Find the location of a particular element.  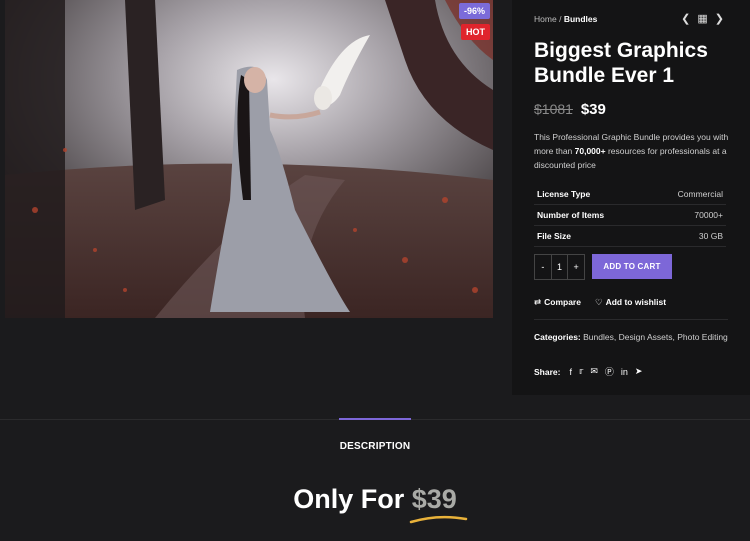

twitter-icon: 𝕣 is located at coordinates (581, 371).